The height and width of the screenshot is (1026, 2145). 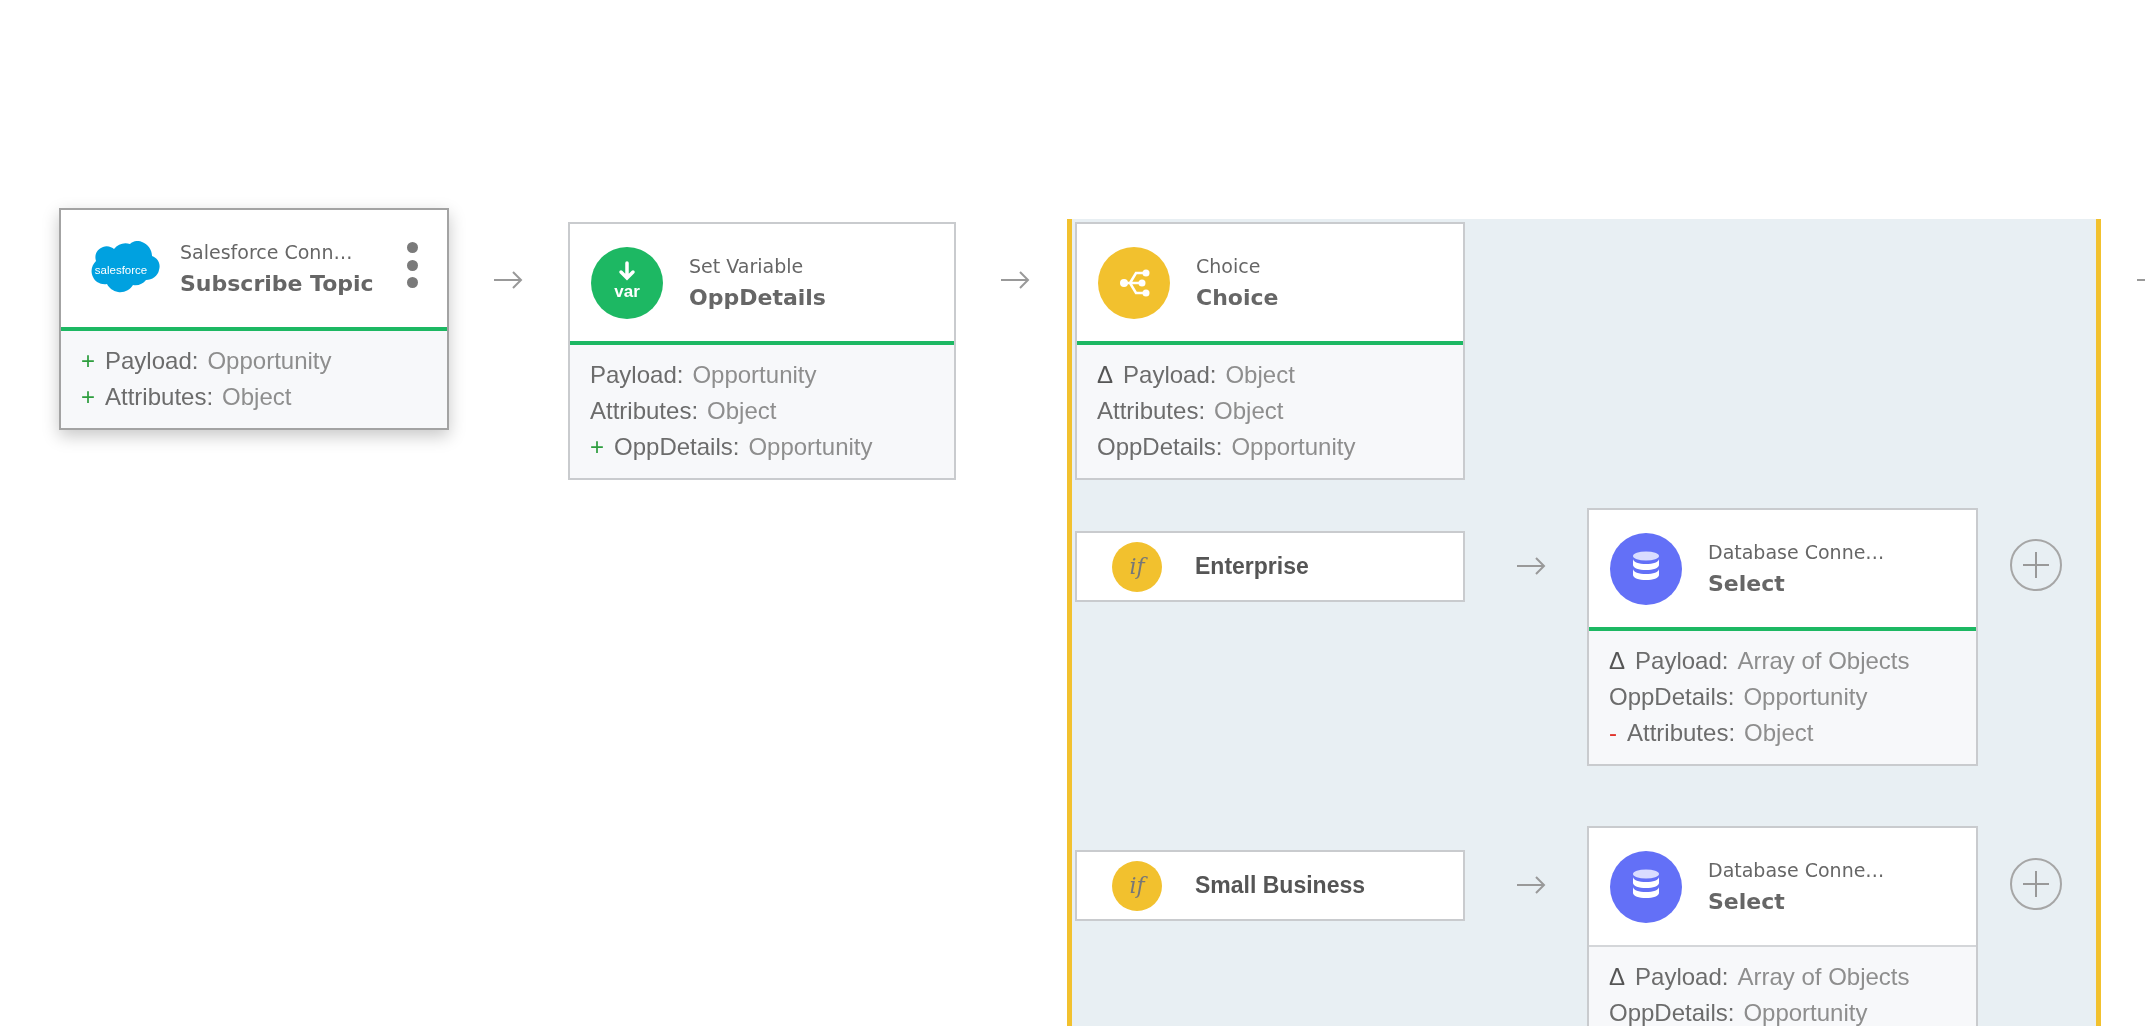 What do you see at coordinates (762, 351) in the screenshot?
I see `node-card: var Set Variable OppDetails Payload: Opportunity Attributes: Object + OppDetails: Opportunity` at bounding box center [762, 351].